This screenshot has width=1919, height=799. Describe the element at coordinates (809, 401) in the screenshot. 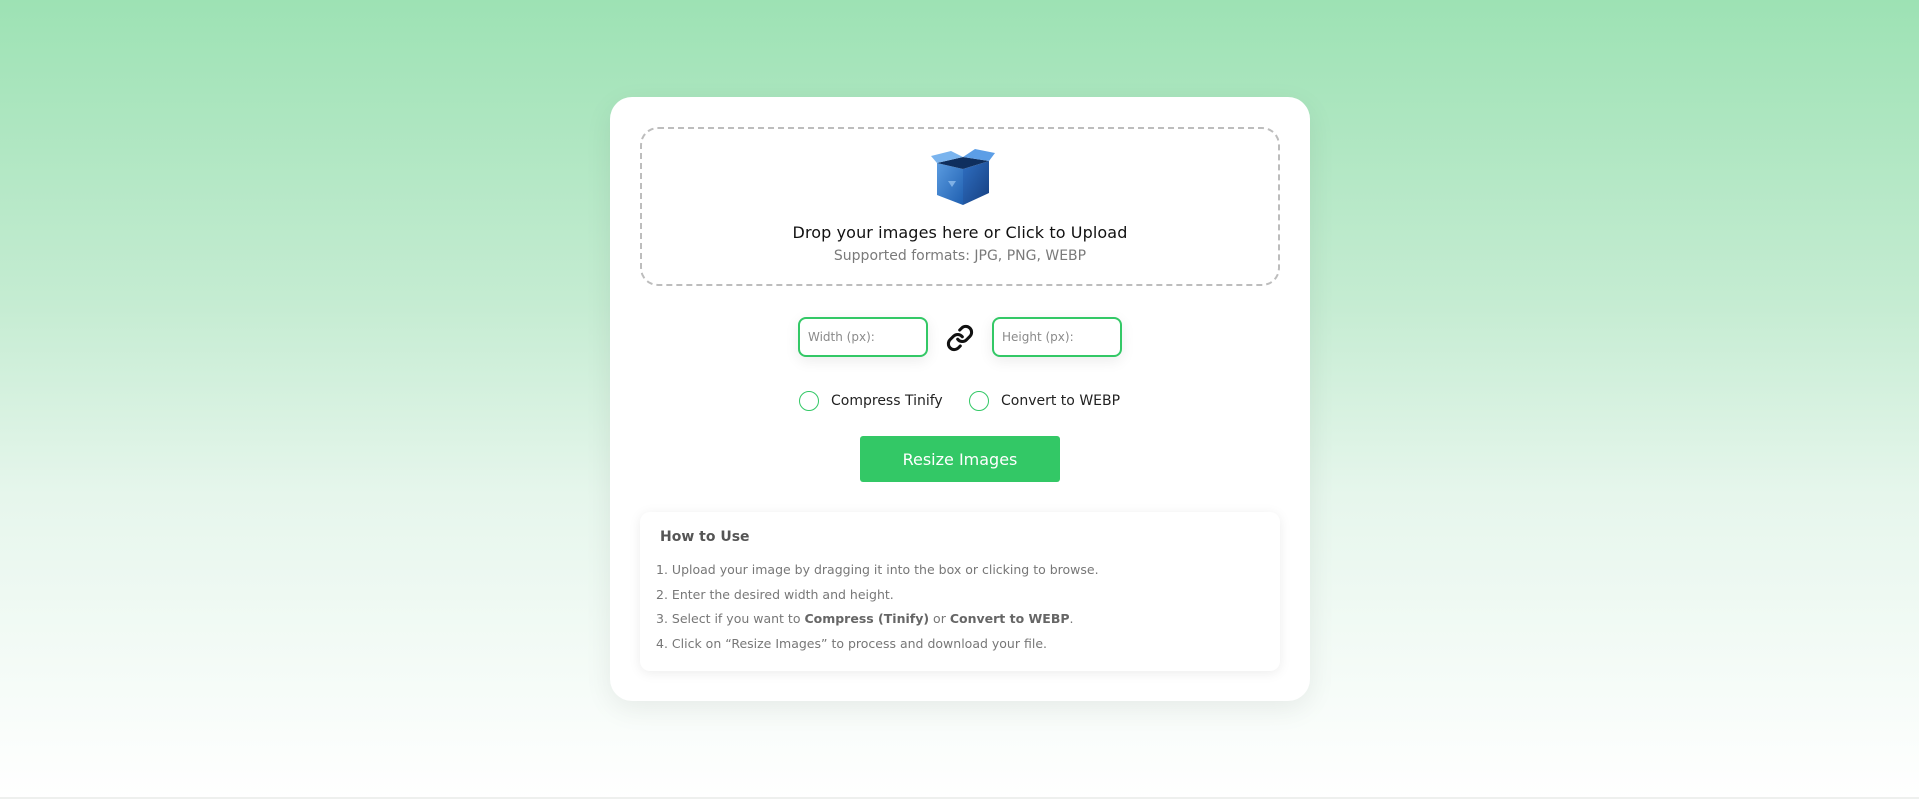

I see `compress-radio` at that location.